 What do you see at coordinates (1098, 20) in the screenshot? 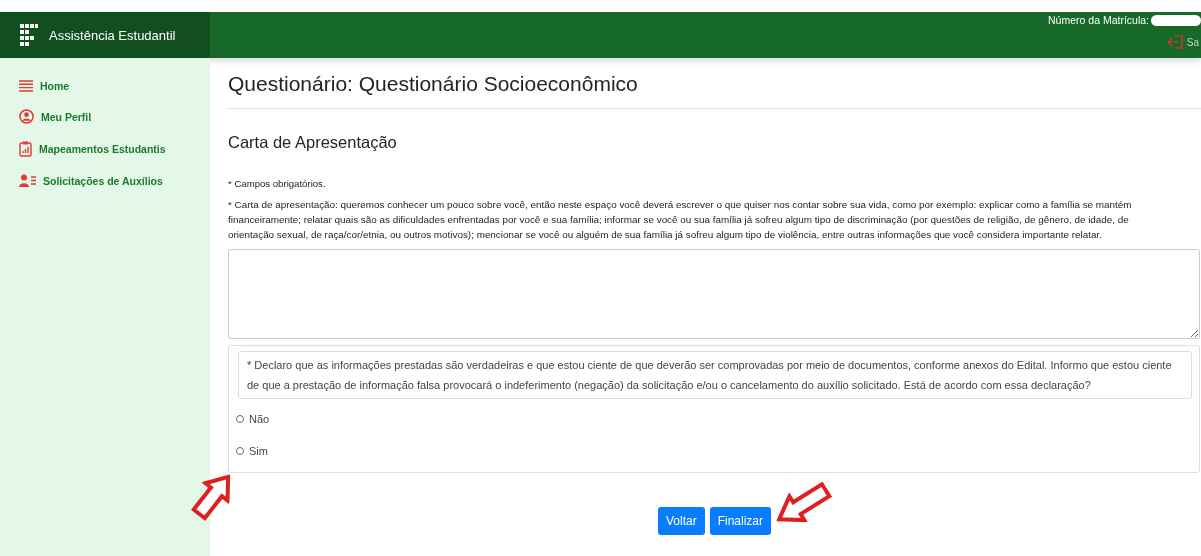
I see `registration-label: Número da Matrícula:` at bounding box center [1098, 20].